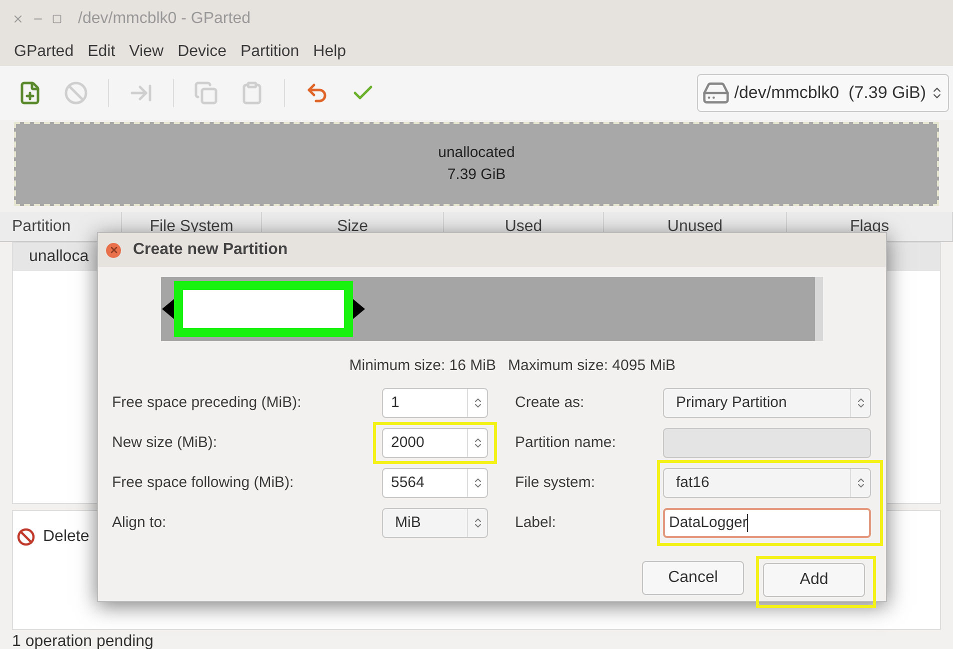 The width and height of the screenshot is (953, 649). I want to click on field-label: Align to:, so click(140, 522).